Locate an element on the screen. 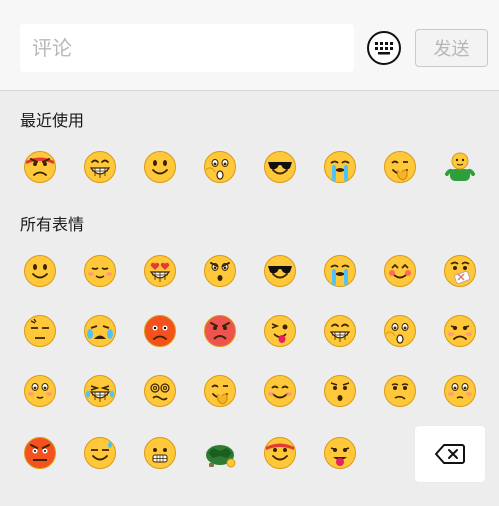 Image resolution: width=499 pixels, height=506 pixels. sob-emoji is located at coordinates (100, 331).